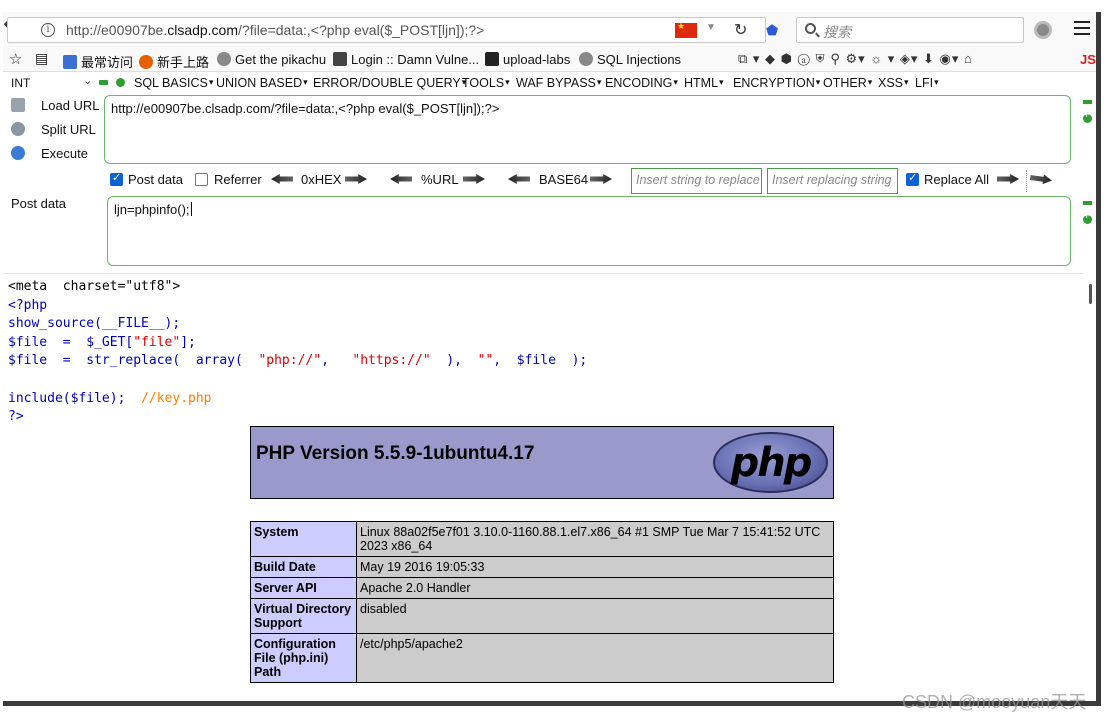 This screenshot has width=1119, height=720. What do you see at coordinates (41, 58) in the screenshot?
I see `reader-icon: ▤` at bounding box center [41, 58].